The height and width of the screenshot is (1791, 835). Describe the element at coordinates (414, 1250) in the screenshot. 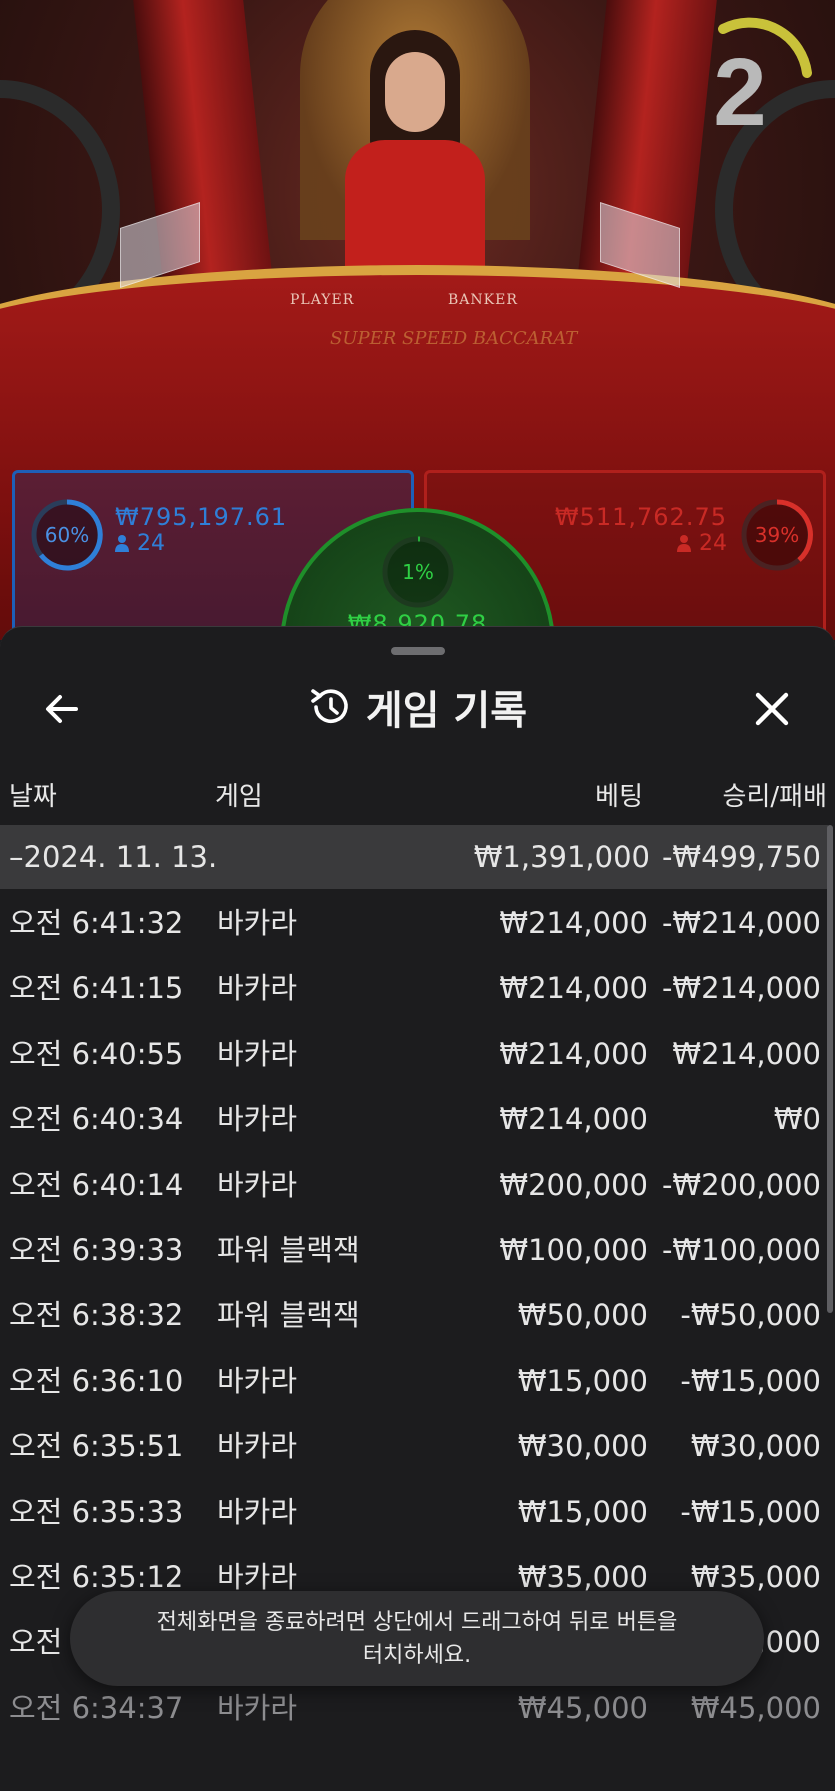

I see `table-row: 오전 6:39:33 파워 블랙잭 ₩100,000 -₩100,000` at that location.